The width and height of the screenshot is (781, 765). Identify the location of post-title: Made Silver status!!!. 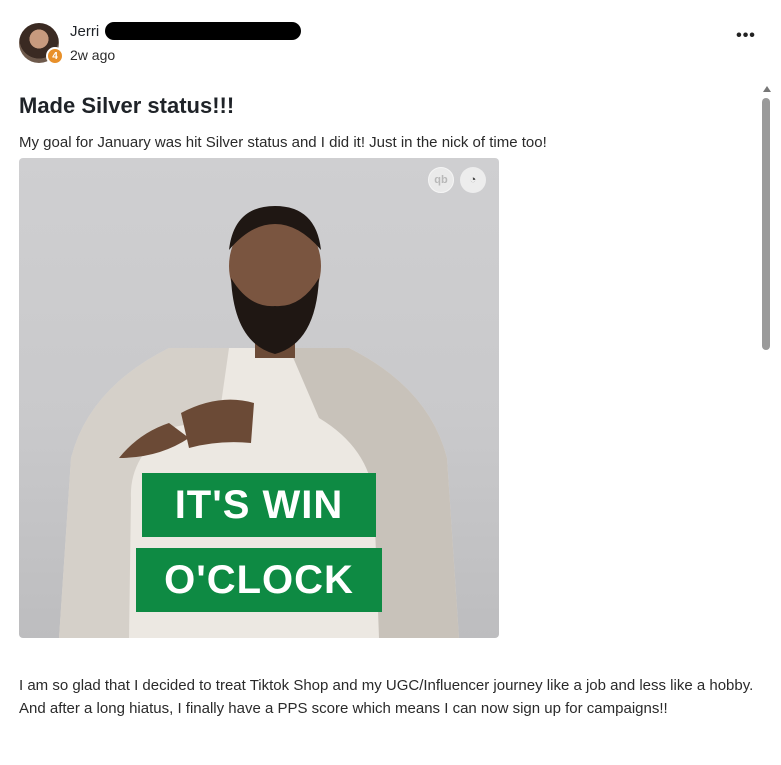
(127, 105).